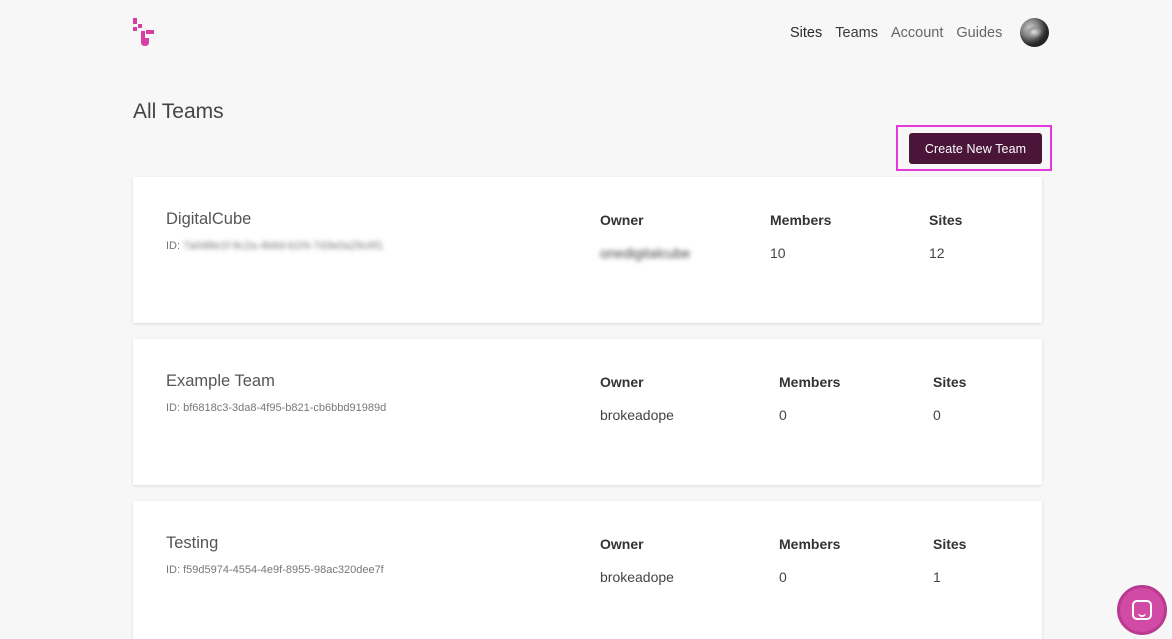  I want to click on top-nav: Sites Teams Account Guides, so click(902, 33).